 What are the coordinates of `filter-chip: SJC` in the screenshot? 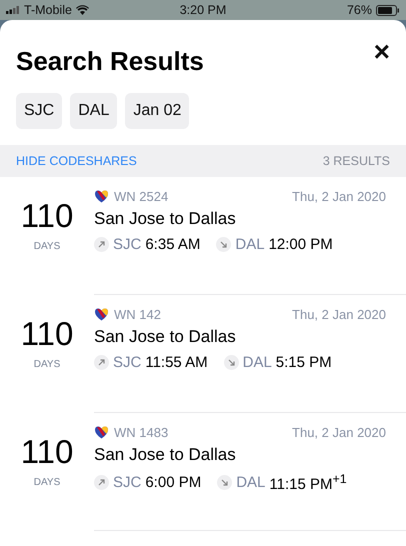 It's located at (39, 111).